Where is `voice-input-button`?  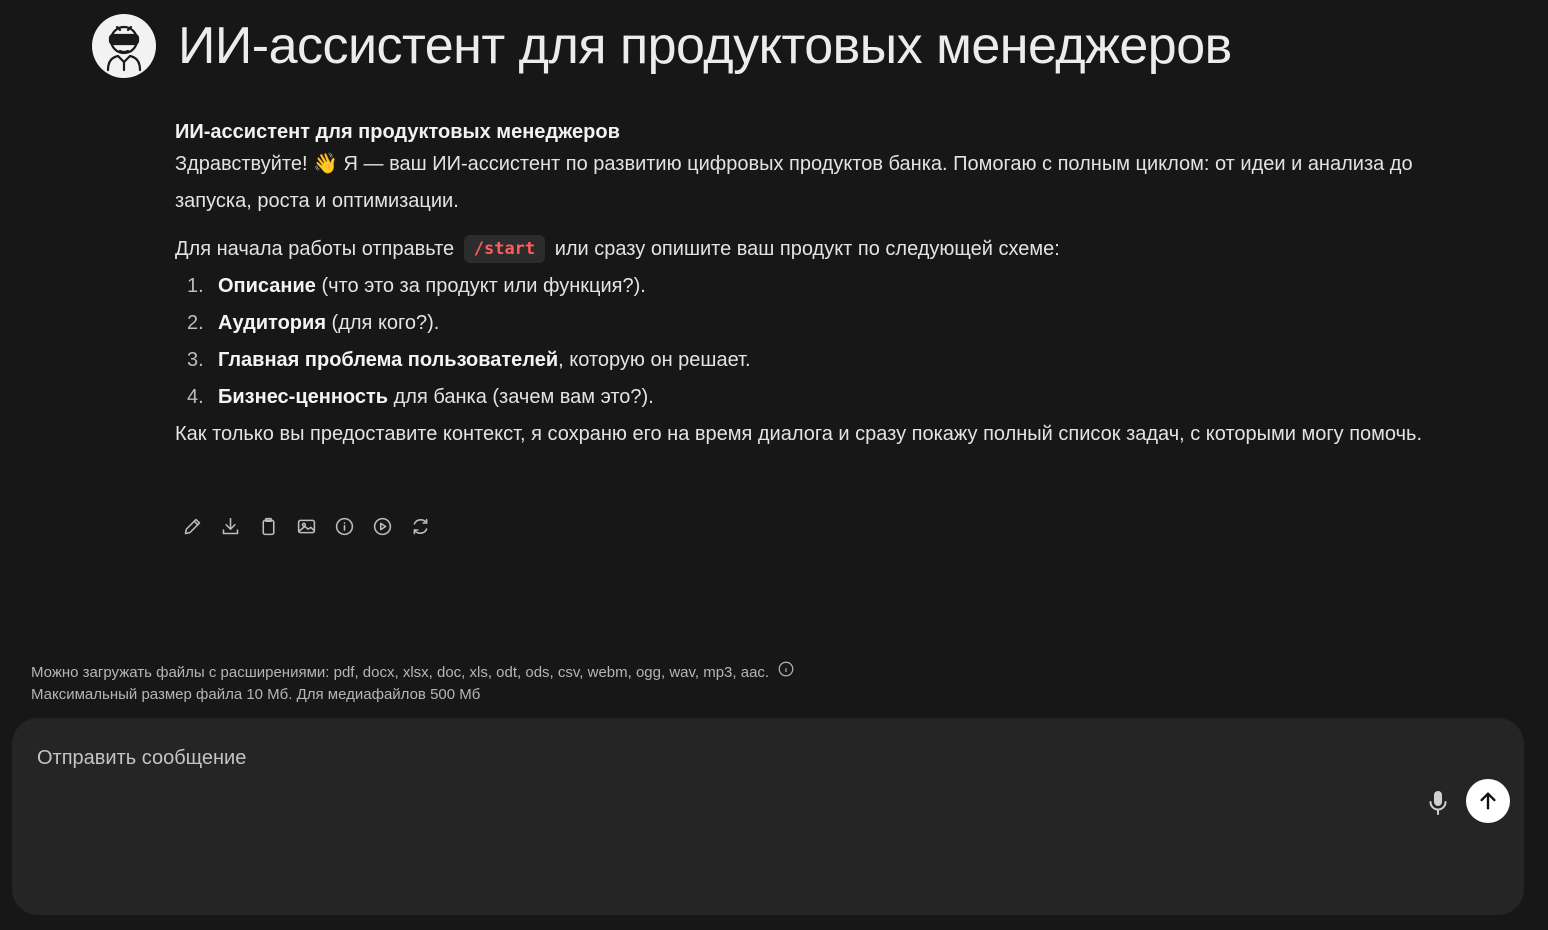 voice-input-button is located at coordinates (1438, 803).